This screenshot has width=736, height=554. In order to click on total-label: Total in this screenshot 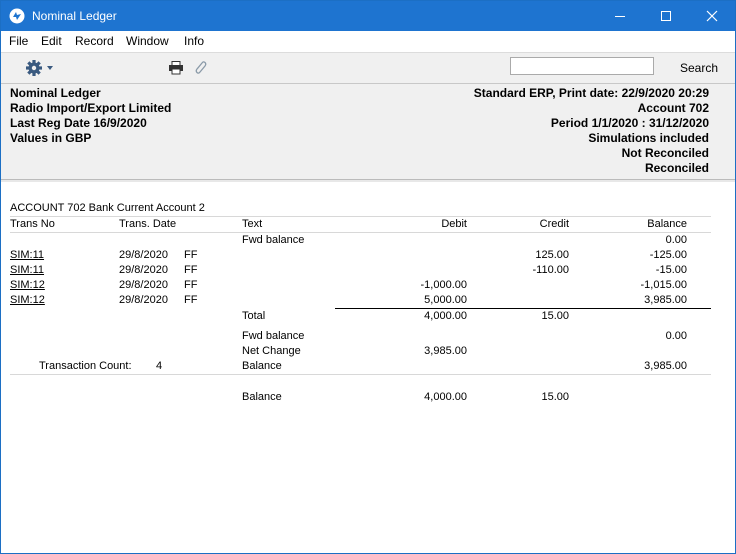, I will do `click(254, 316)`.